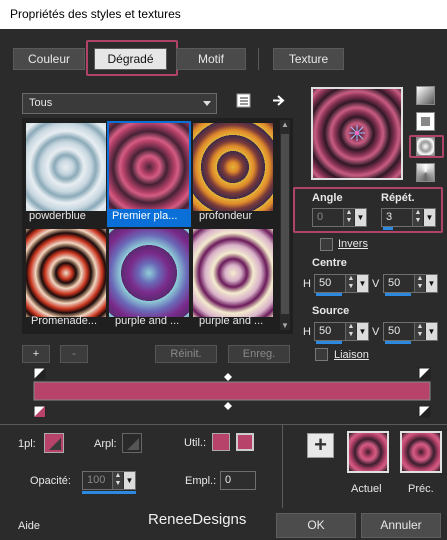 The height and width of the screenshot is (540, 447). Describe the element at coordinates (233, 167) in the screenshot. I see `gradient-thumb-profondeur` at that location.